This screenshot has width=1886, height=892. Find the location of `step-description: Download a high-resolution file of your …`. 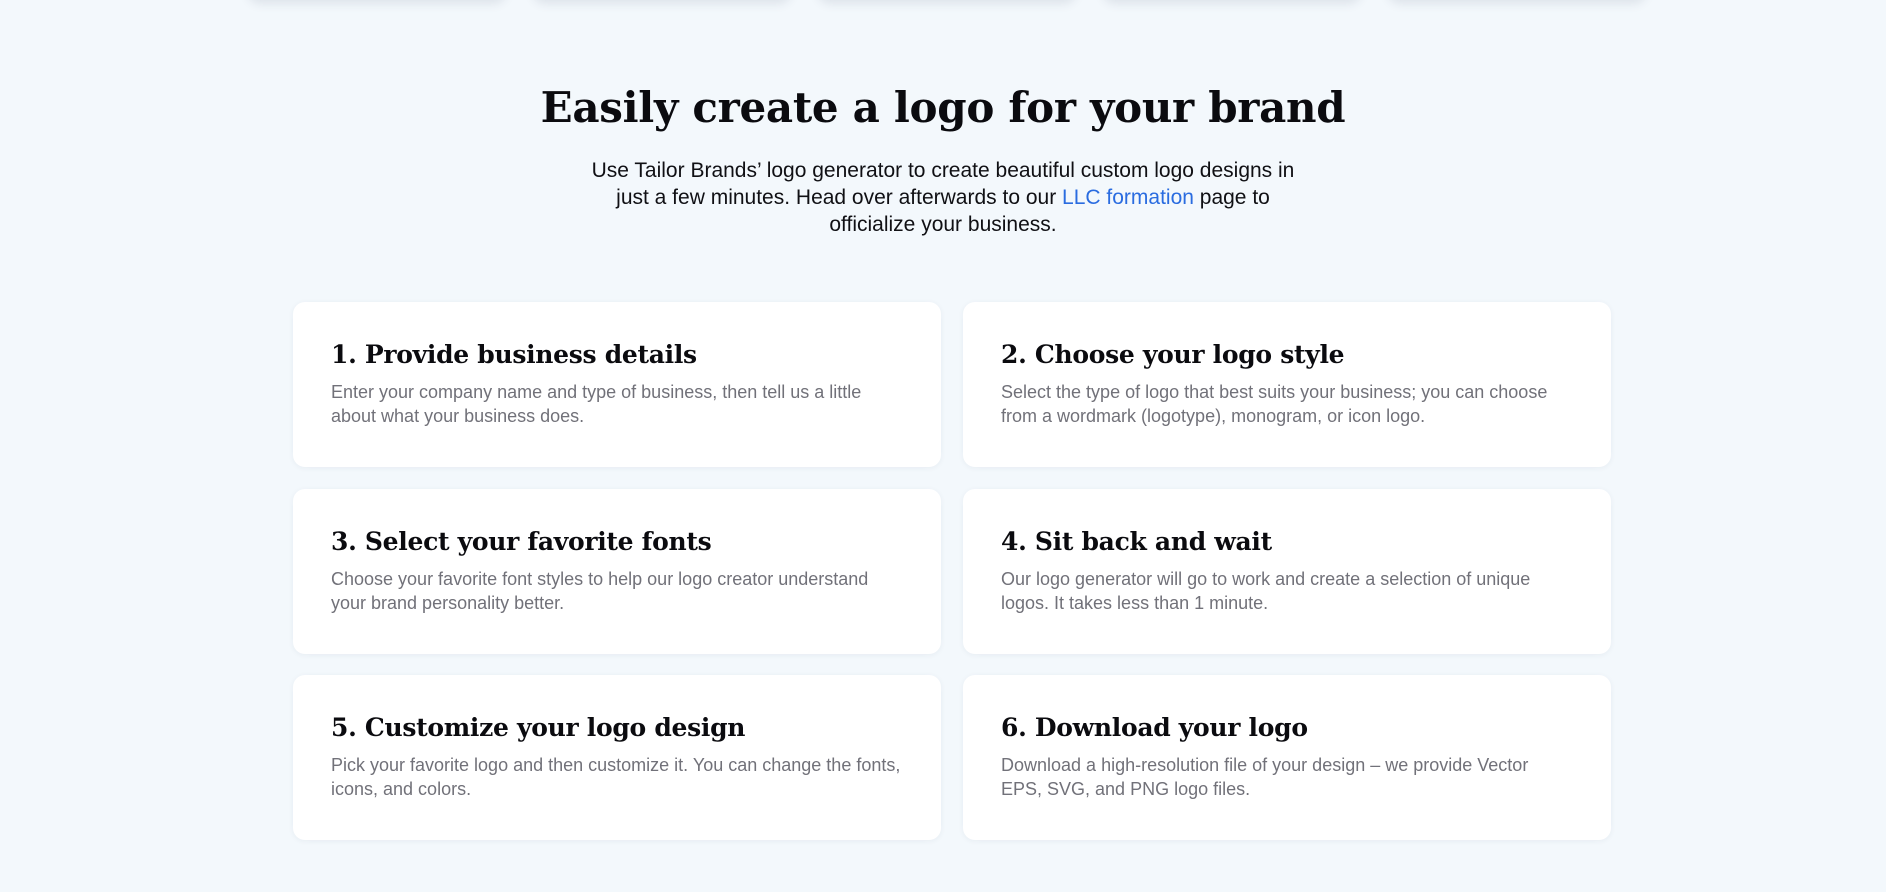

step-description: Download a high-resolution file of your … is located at coordinates (1265, 777).